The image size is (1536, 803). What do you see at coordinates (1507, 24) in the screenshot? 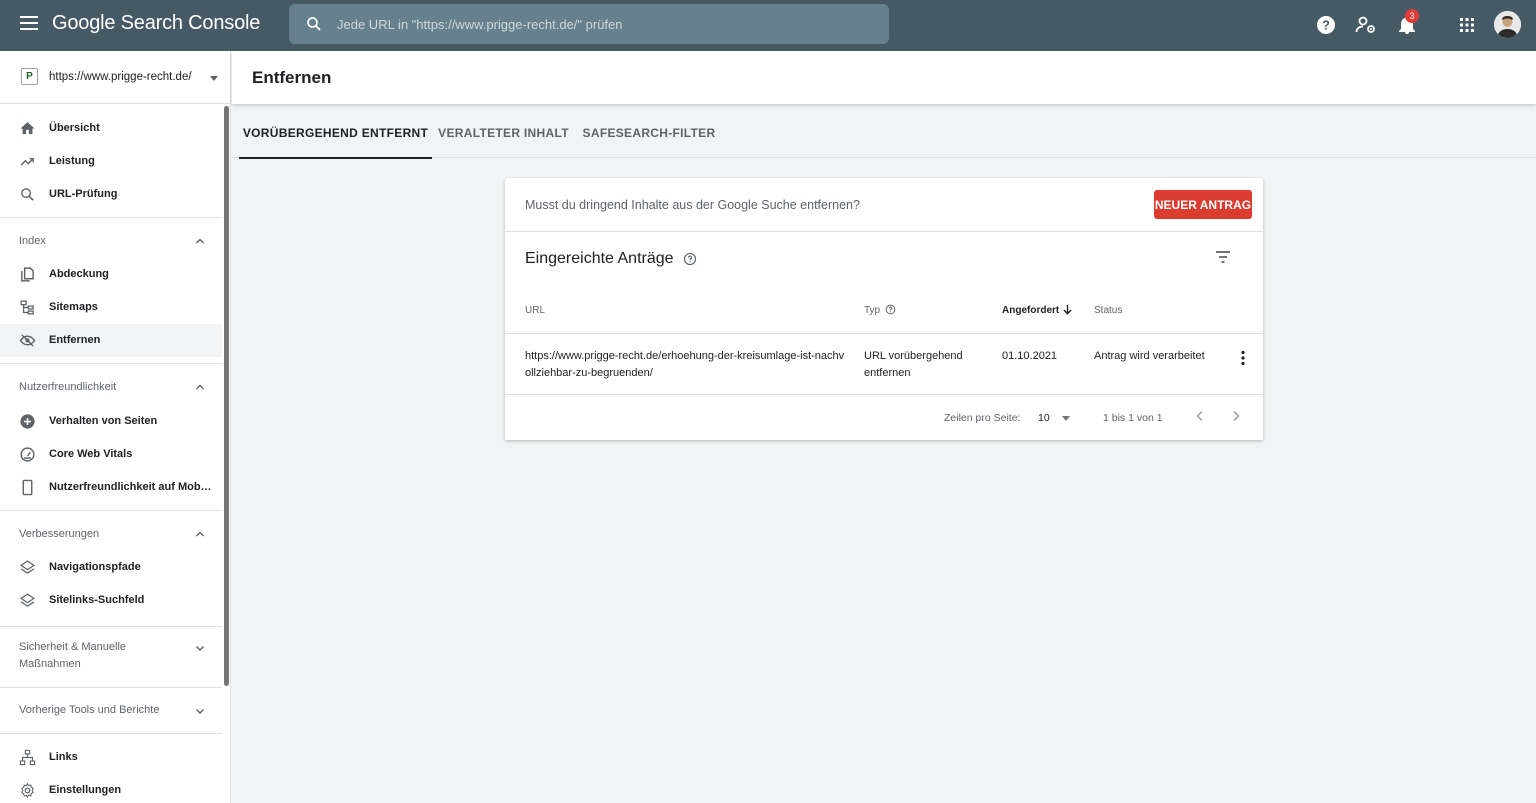
I see `account-avatar` at bounding box center [1507, 24].